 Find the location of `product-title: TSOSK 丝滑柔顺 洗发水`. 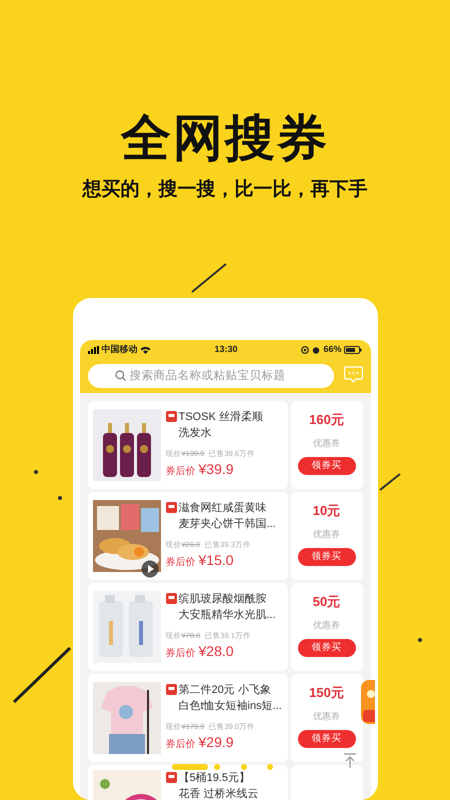

product-title: TSOSK 丝滑柔顺 洗发水 is located at coordinates (220, 425).